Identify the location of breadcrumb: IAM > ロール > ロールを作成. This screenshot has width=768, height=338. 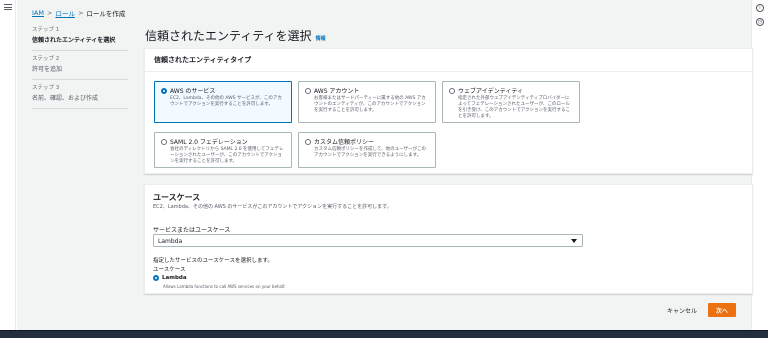
(78, 13).